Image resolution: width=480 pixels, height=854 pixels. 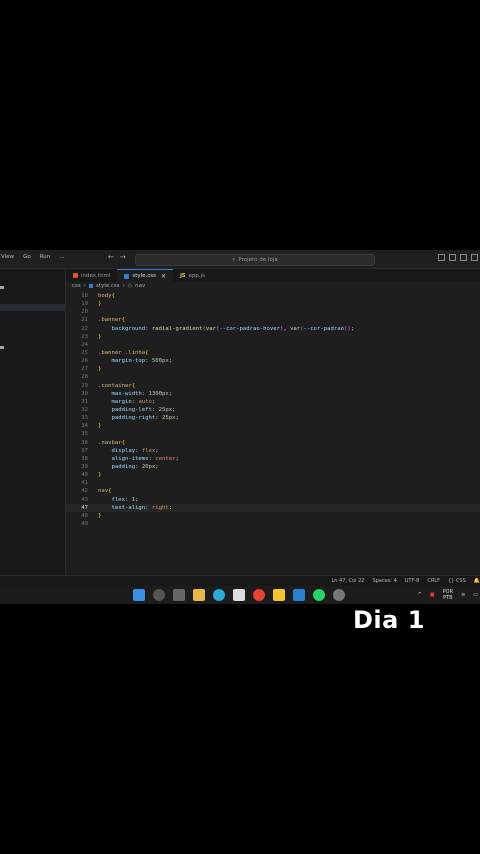 What do you see at coordinates (452, 257) in the screenshot?
I see `toggle-panel-icon` at bounding box center [452, 257].